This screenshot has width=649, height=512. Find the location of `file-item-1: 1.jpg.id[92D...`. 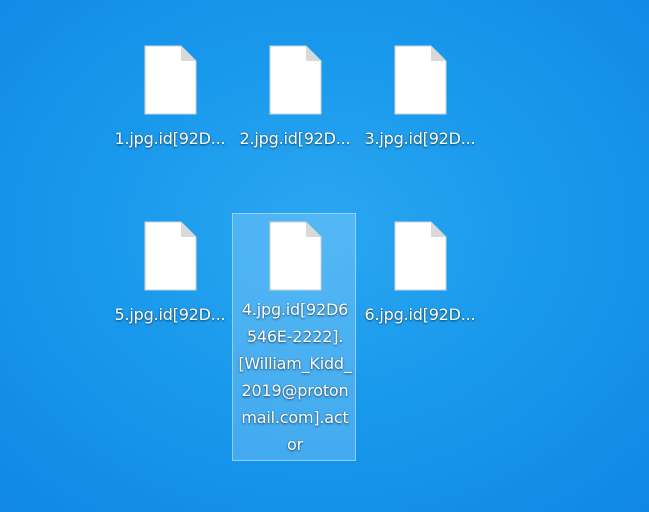

file-item-1: 1.jpg.id[92D... is located at coordinates (169, 83).